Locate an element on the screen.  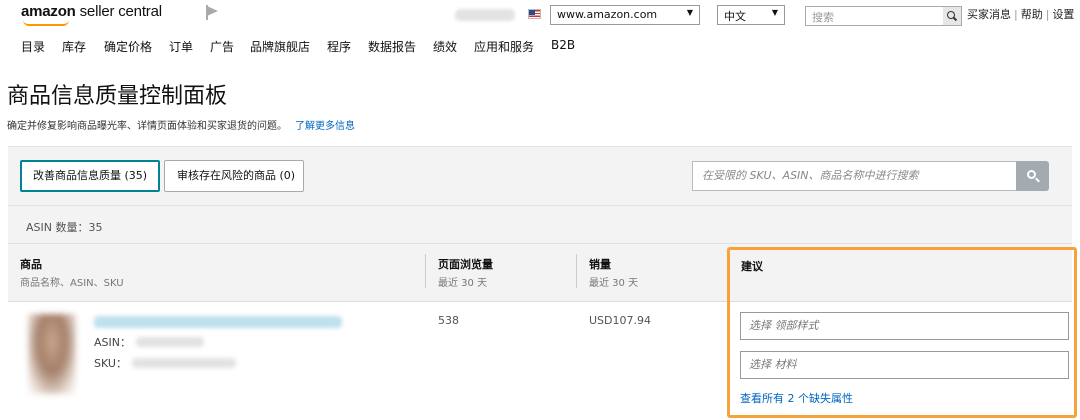
col-sales: 销量 最近 30 天 is located at coordinates (613, 272).